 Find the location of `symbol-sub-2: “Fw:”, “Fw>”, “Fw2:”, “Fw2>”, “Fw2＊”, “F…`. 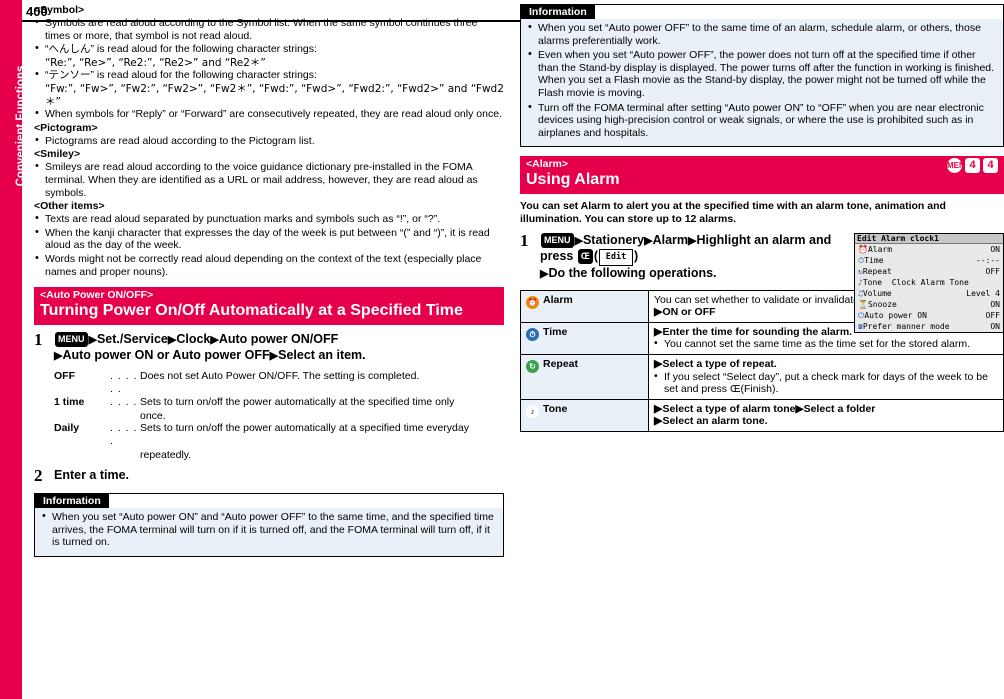

symbol-sub-2: “Fw:”, “Fw>”, “Fw2:”, “Fw2>”, “Fw2＊”, “F… is located at coordinates (274, 95).